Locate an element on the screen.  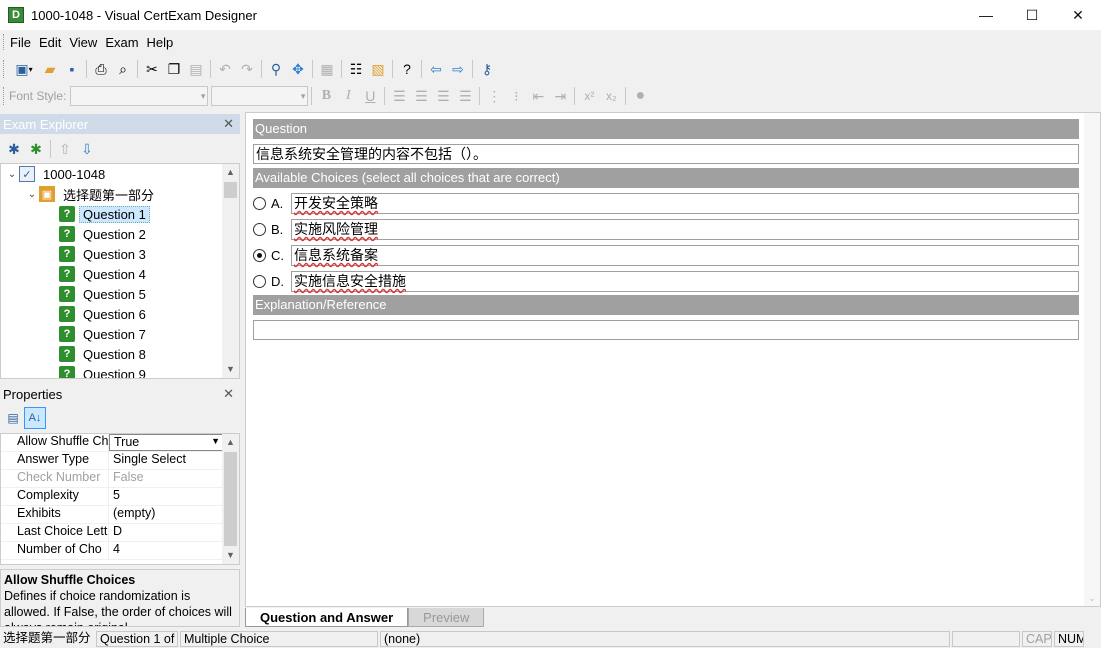
open-folder-icon: ▰ is located at coordinates (50, 69).